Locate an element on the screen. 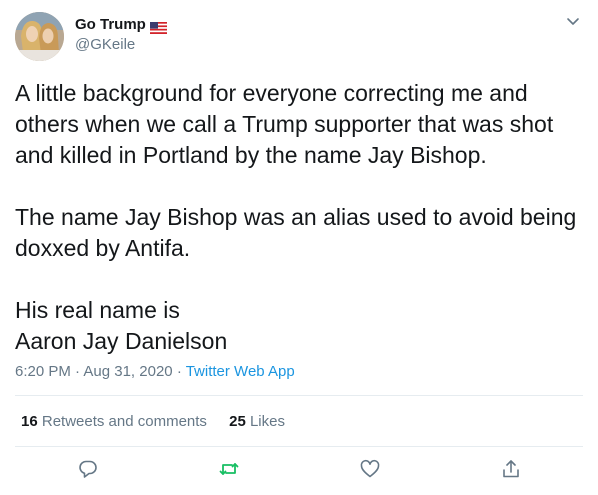  heart-icon is located at coordinates (370, 469).